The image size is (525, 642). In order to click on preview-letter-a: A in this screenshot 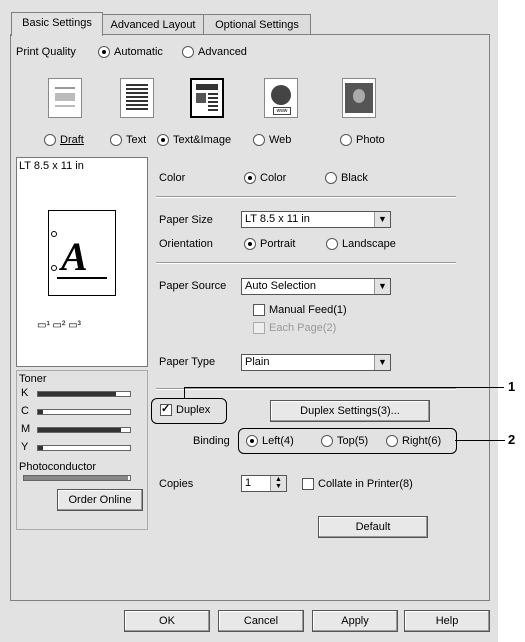, I will do `click(74, 256)`.